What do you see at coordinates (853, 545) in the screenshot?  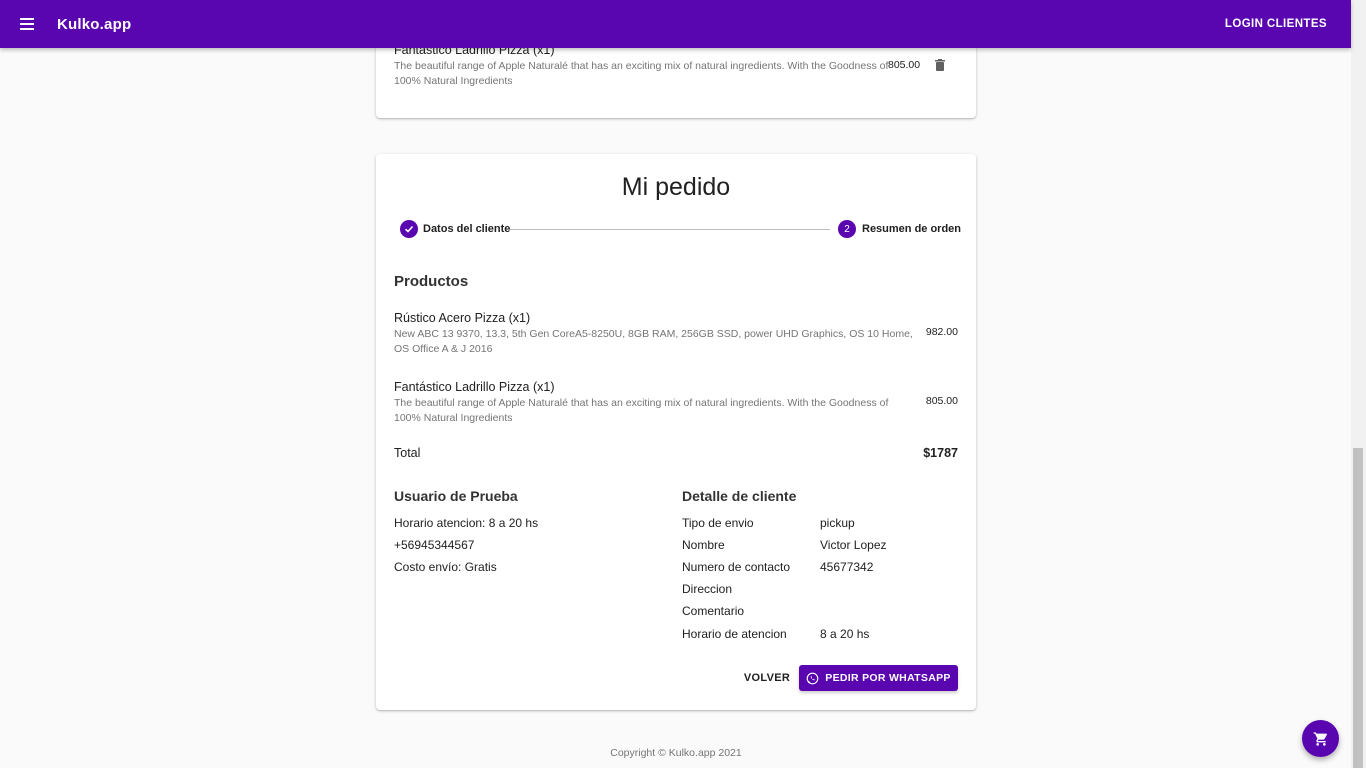 I see `client-value: Victor Lopez` at bounding box center [853, 545].